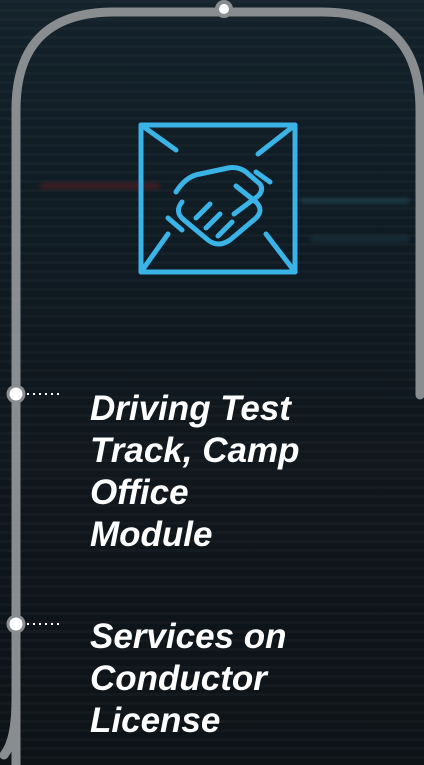 This screenshot has width=424, height=765. What do you see at coordinates (218, 198) in the screenshot?
I see `handshake-envelope-icon` at bounding box center [218, 198].